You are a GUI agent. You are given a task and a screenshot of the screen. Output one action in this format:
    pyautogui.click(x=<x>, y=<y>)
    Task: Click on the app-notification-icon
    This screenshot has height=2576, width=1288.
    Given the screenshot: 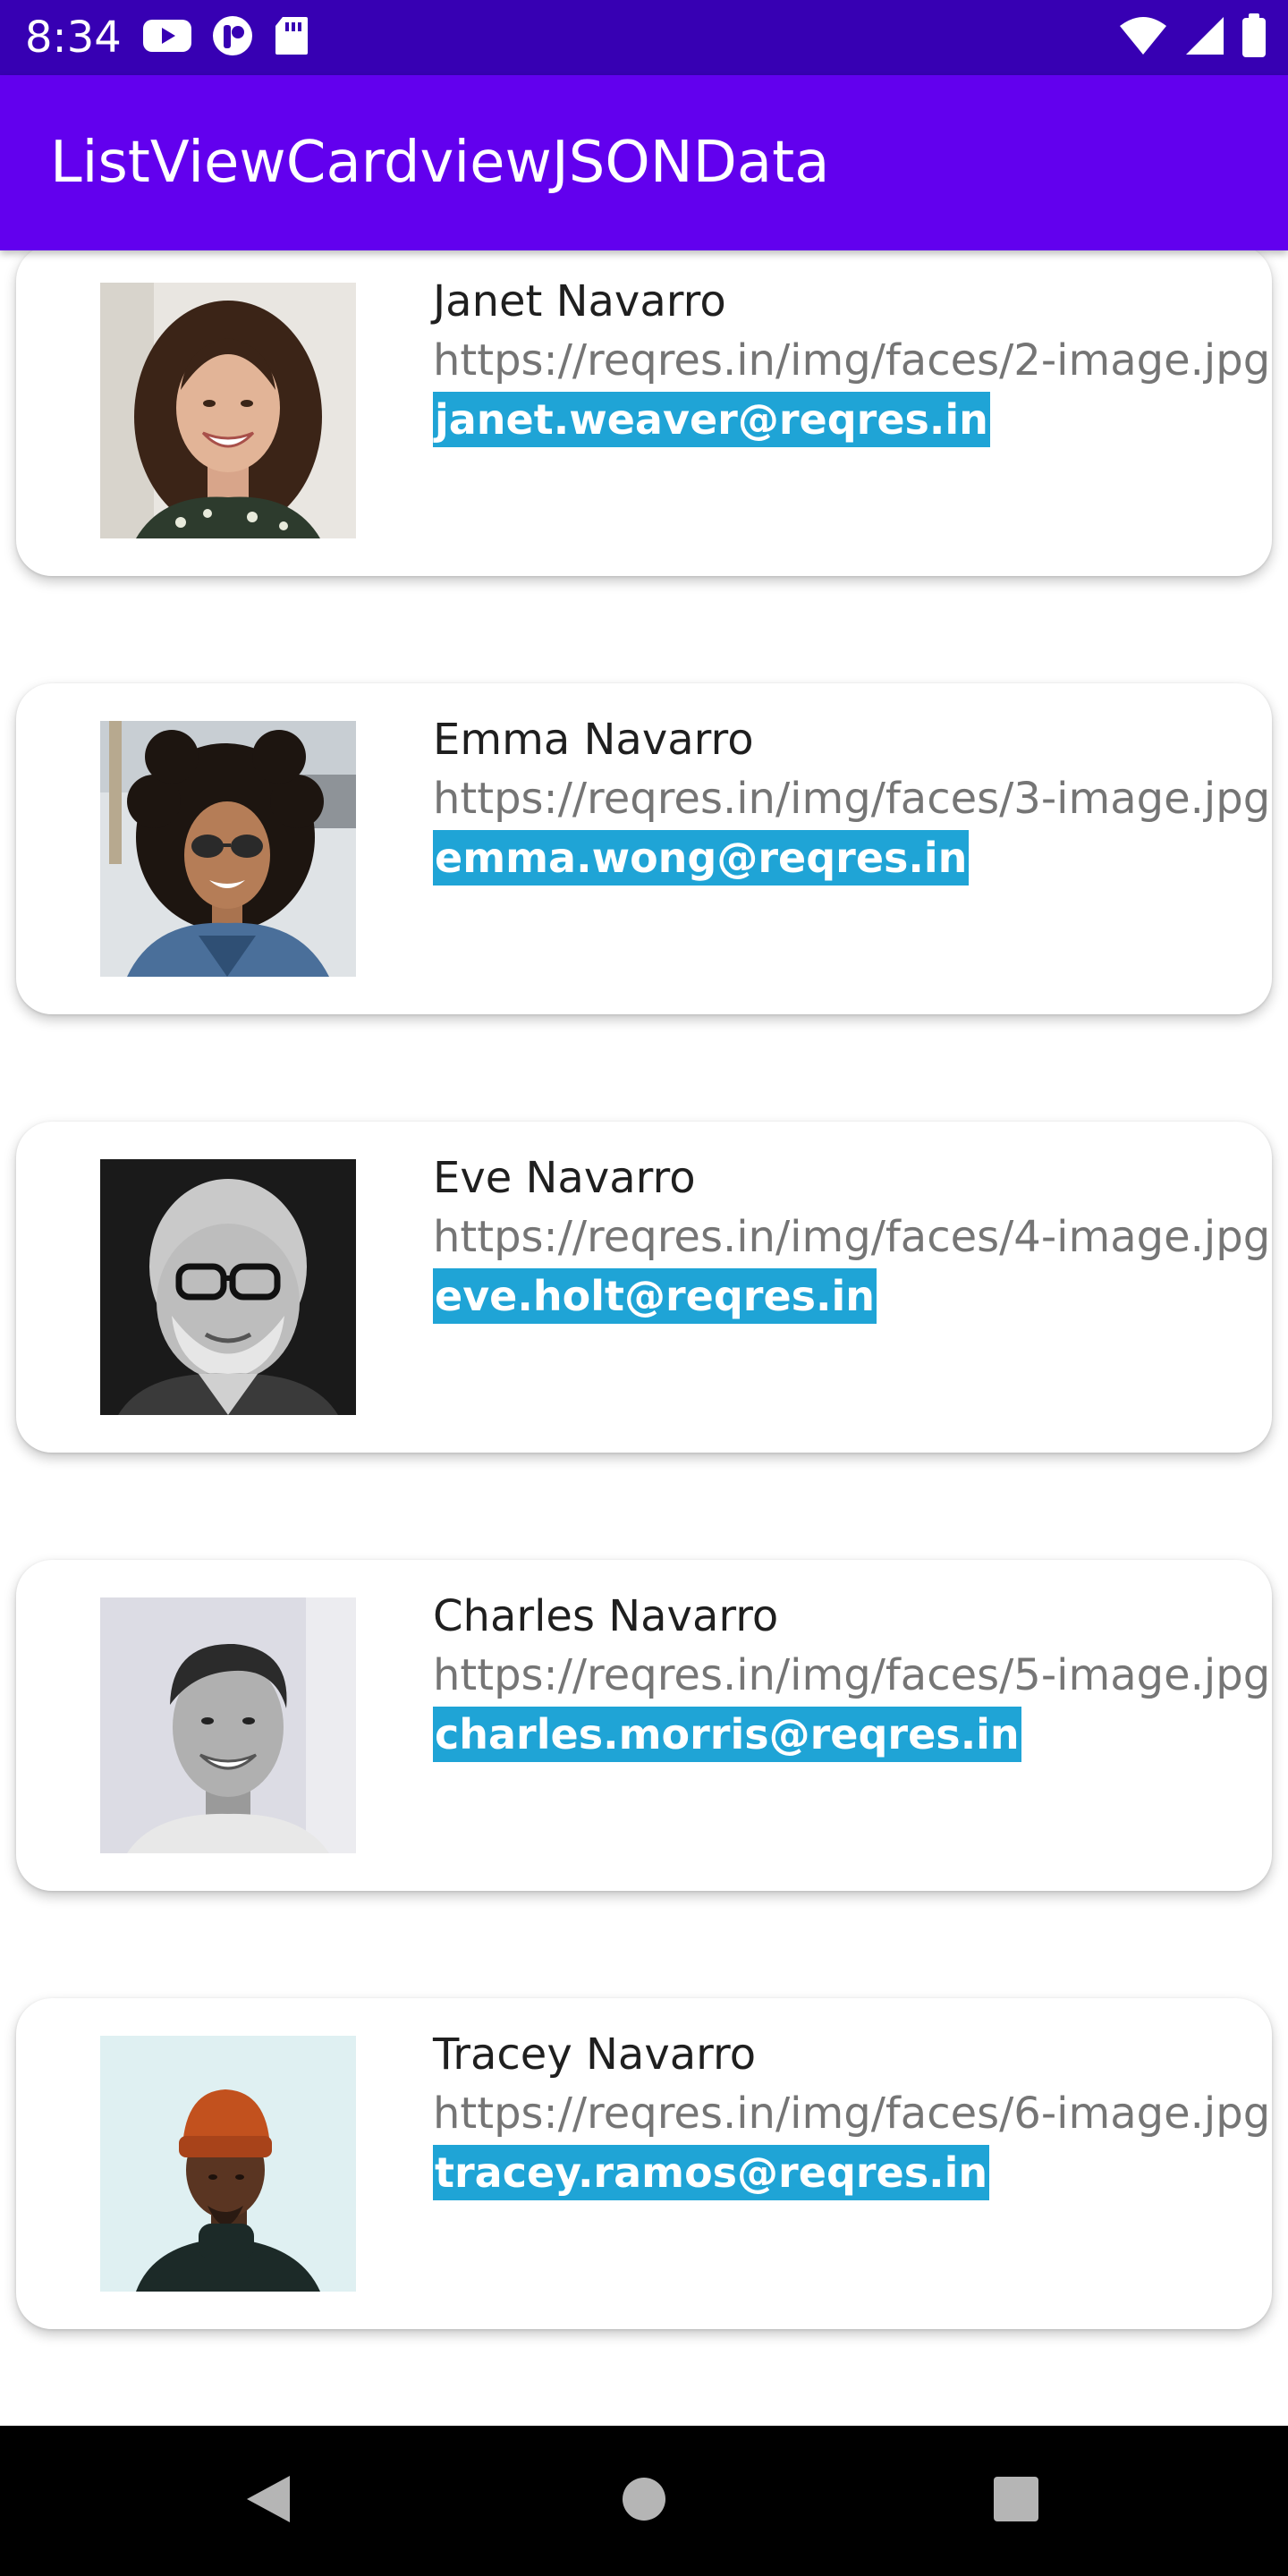 What is the action you would take?
    pyautogui.click(x=232, y=38)
    